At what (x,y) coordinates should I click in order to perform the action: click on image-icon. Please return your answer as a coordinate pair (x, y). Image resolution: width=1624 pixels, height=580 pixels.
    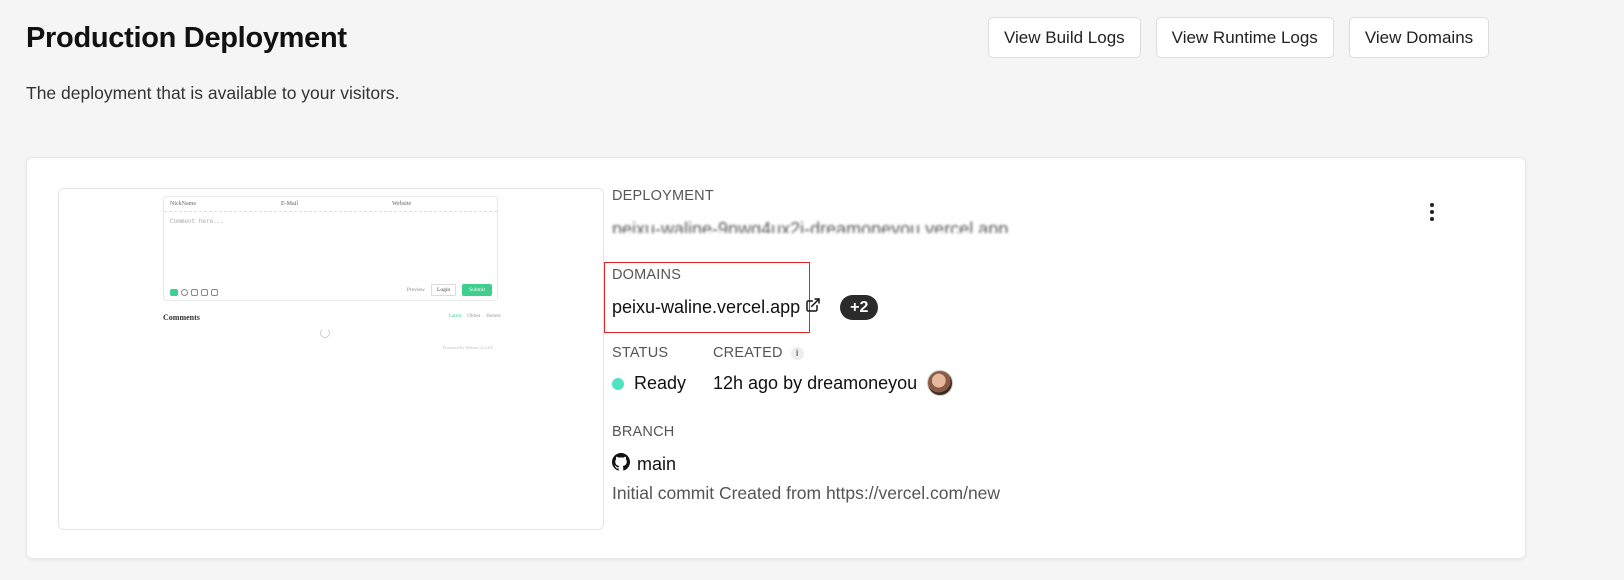
    Looking at the image, I should click on (204, 292).